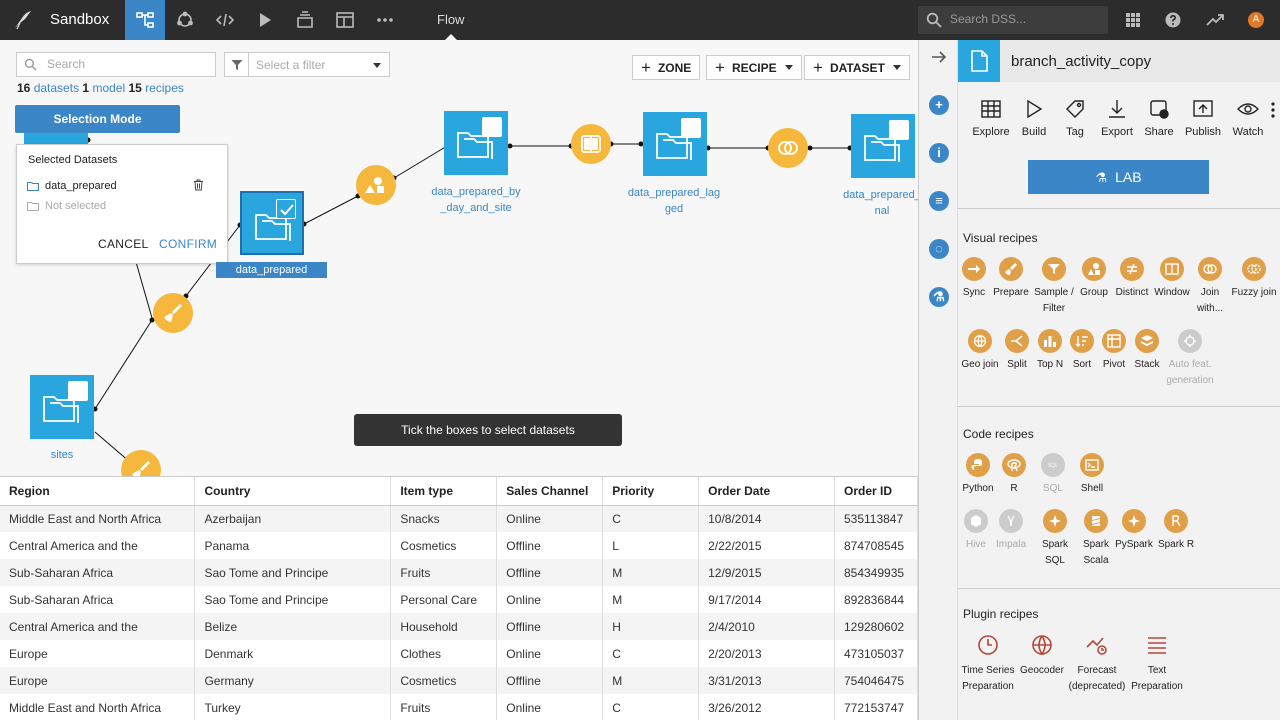 The image size is (1280, 720). What do you see at coordinates (754, 67) in the screenshot?
I see `add-recipe-button: + RECIPE` at bounding box center [754, 67].